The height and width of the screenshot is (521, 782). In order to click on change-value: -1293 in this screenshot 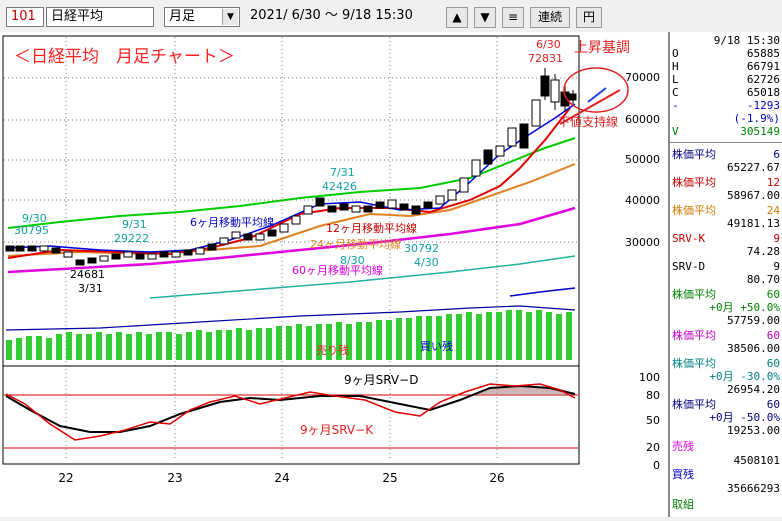, I will do `click(763, 105)`.